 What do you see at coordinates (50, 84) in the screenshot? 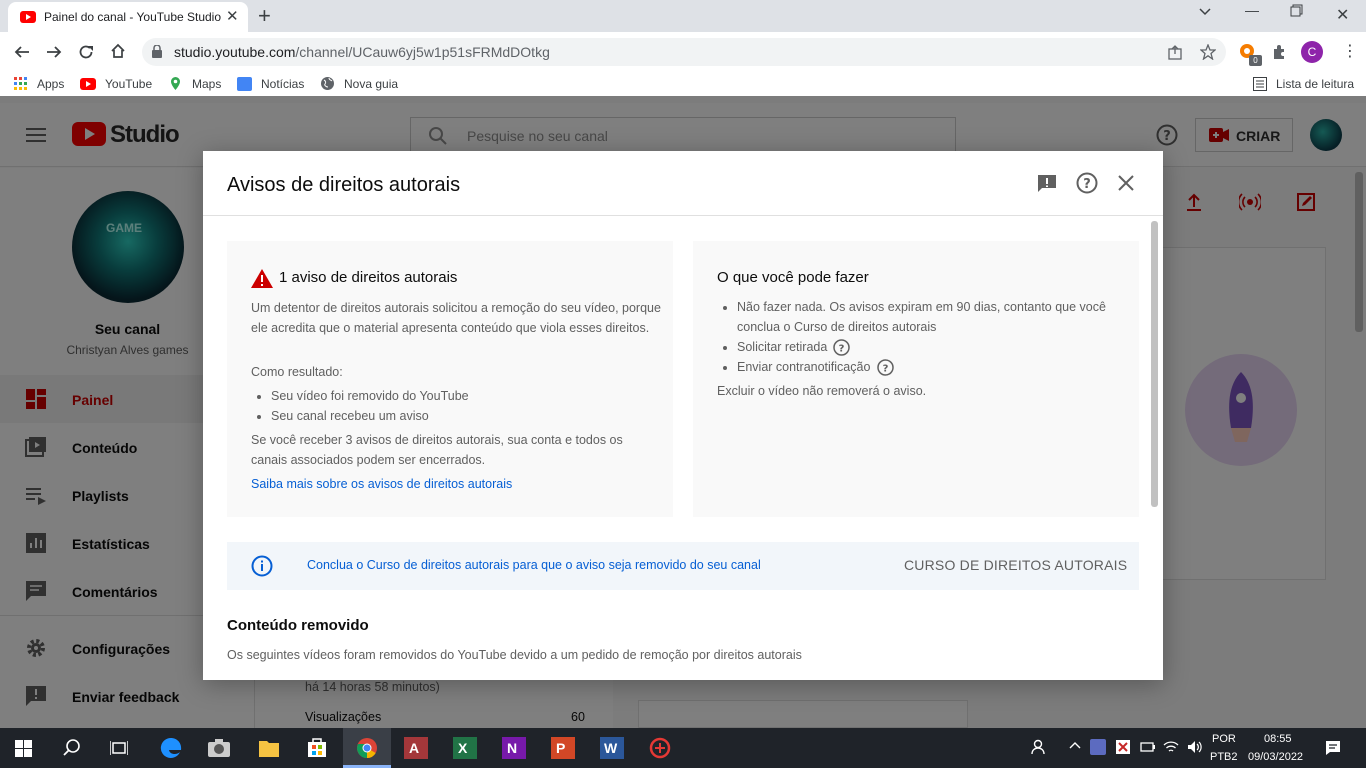
I see `bookmark-apps: Apps` at bounding box center [50, 84].